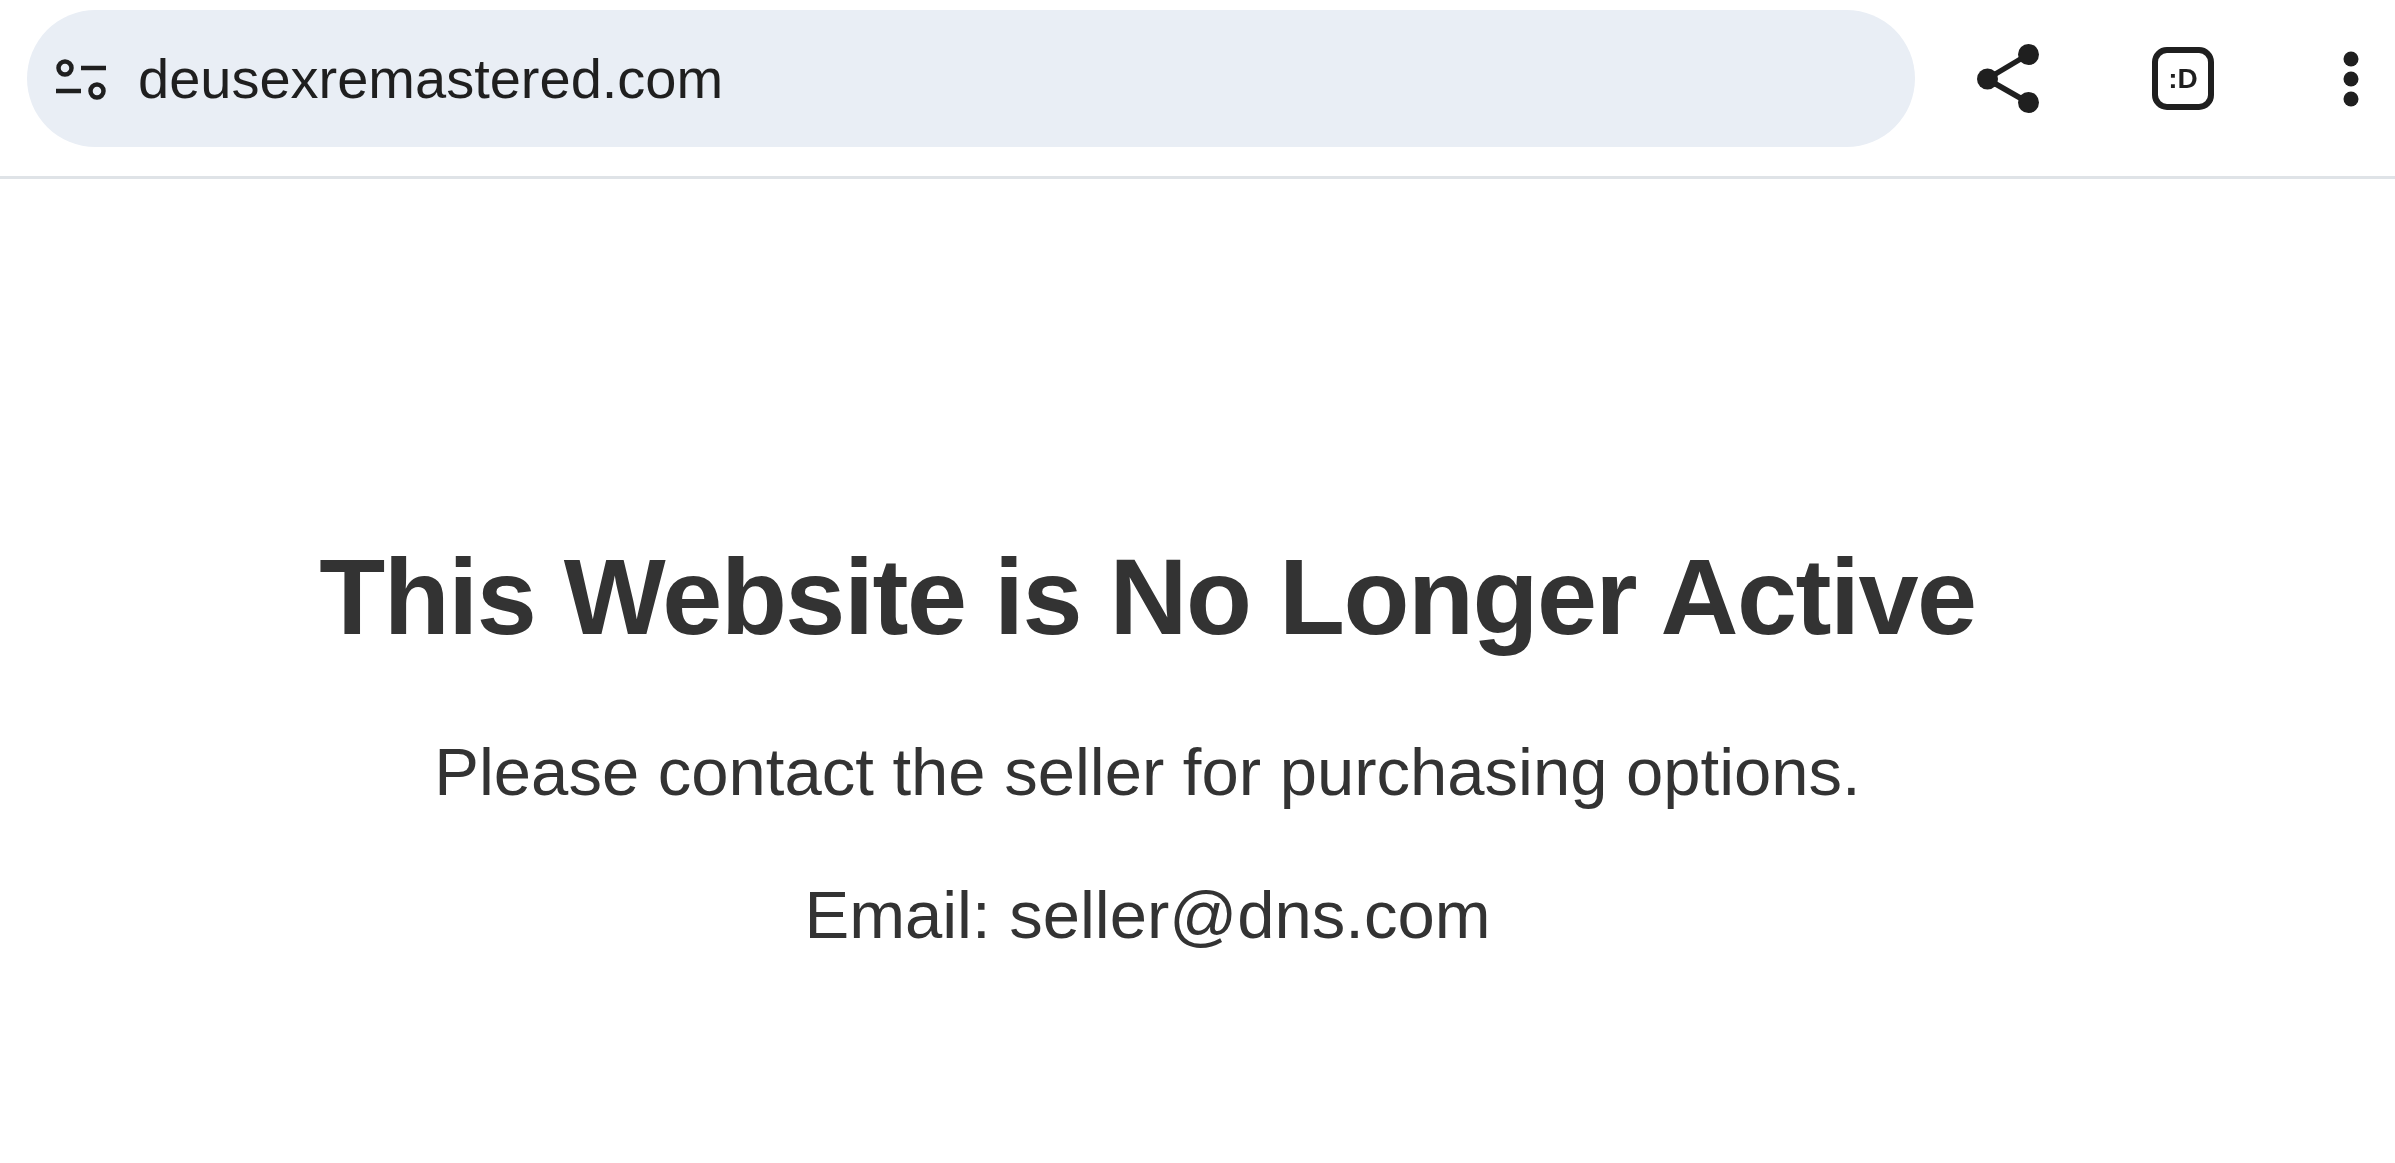  Describe the element at coordinates (1147, 915) in the screenshot. I see `email-text: Email: seller@dns.com` at that location.